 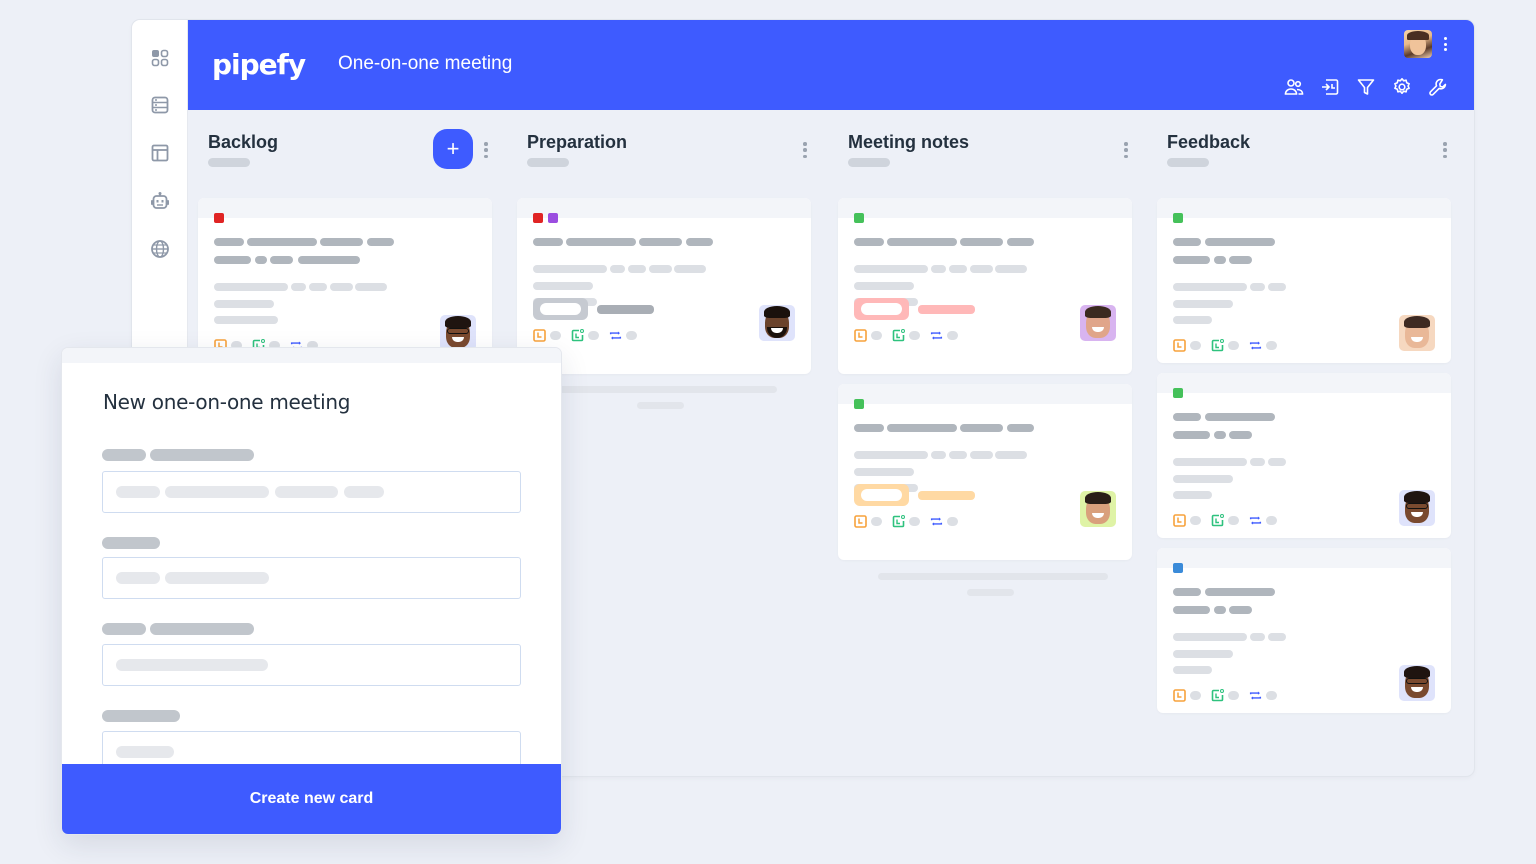 I want to click on pipefy-logo: pipefy, so click(x=259, y=64).